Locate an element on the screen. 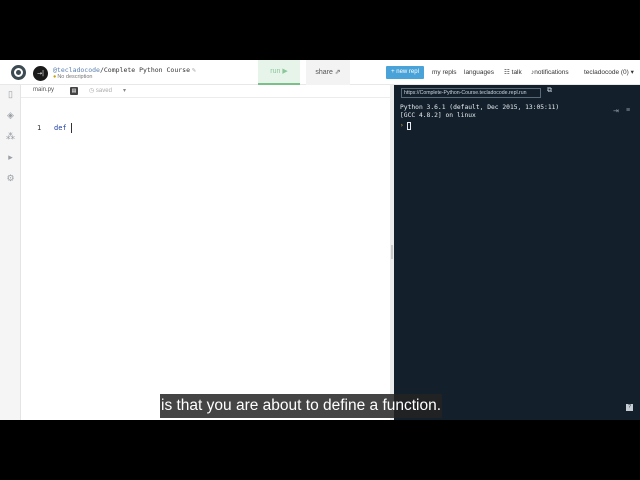  repl-owner-link: @tecladocode is located at coordinates (76, 70).